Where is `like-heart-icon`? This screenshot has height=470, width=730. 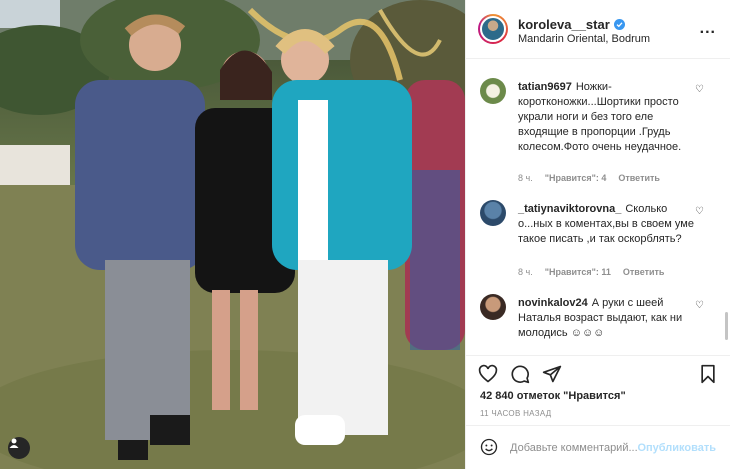
like-heart-icon is located at coordinates (488, 376).